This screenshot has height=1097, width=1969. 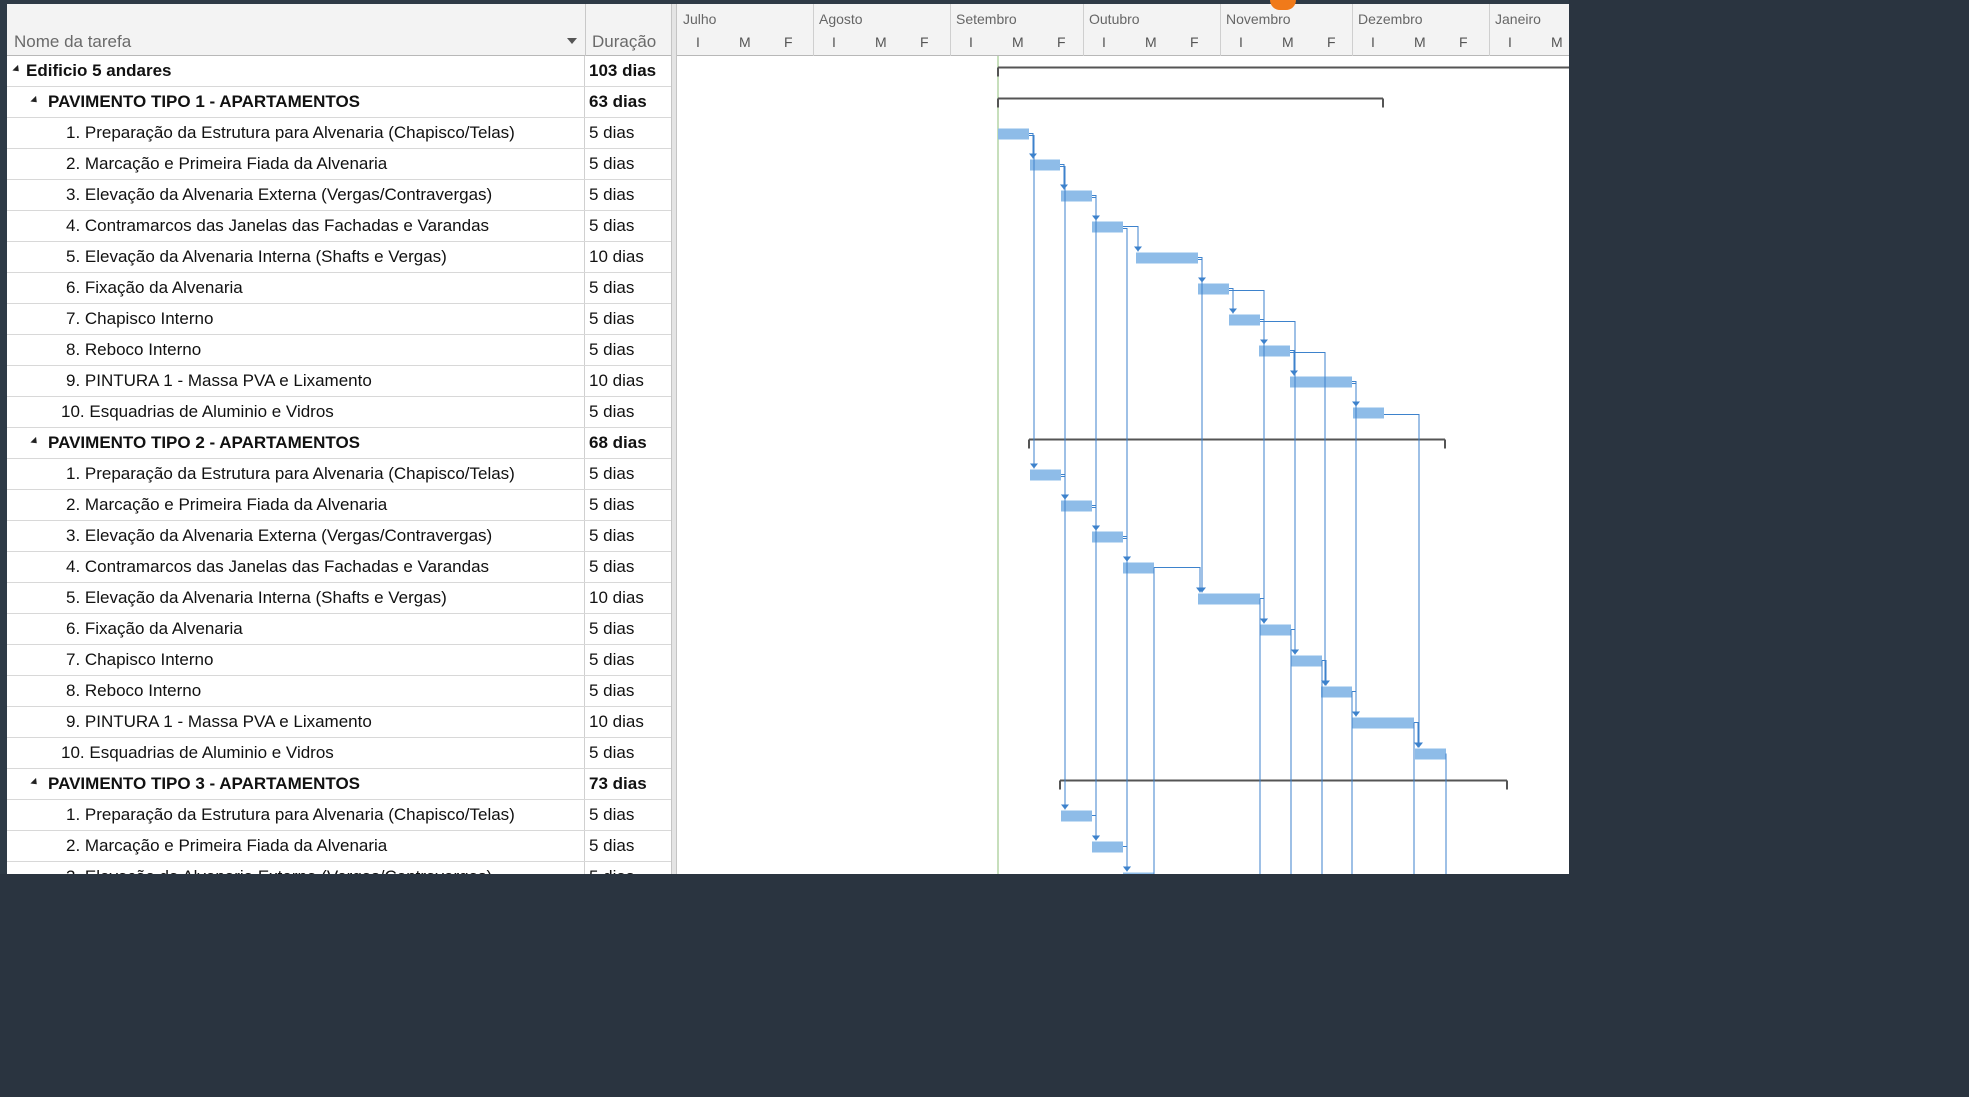 What do you see at coordinates (585, 30) in the screenshot?
I see `column-separator` at bounding box center [585, 30].